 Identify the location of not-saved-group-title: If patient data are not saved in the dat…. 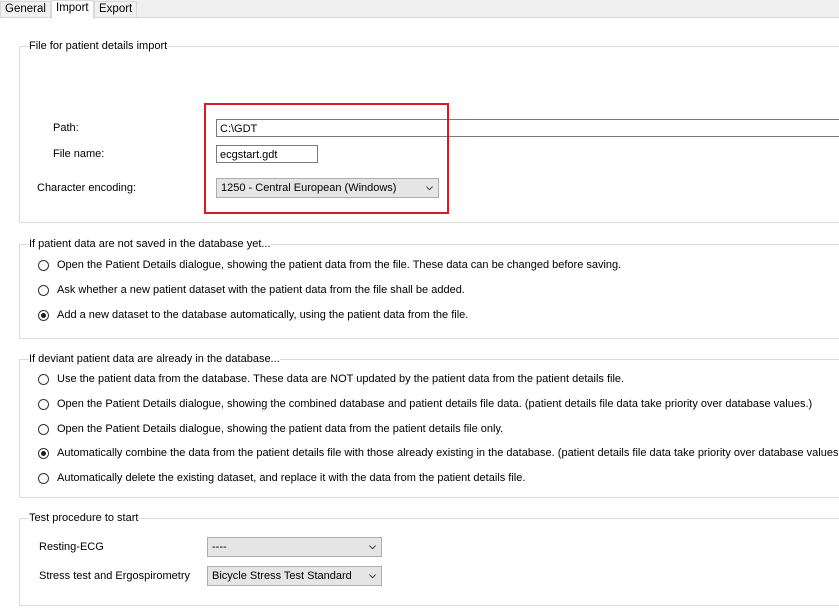
(150, 244).